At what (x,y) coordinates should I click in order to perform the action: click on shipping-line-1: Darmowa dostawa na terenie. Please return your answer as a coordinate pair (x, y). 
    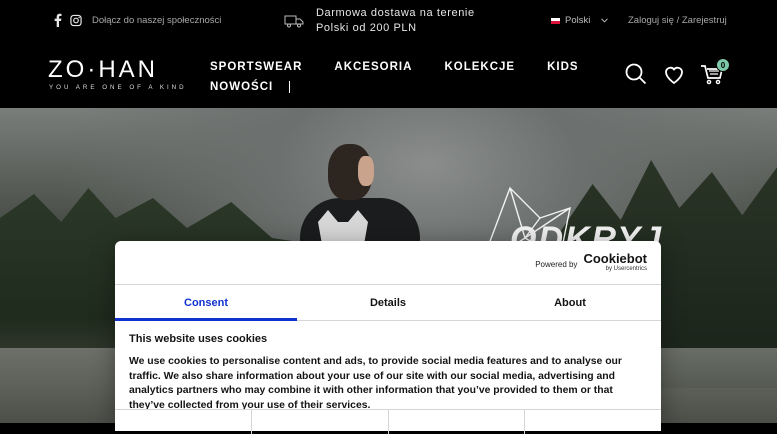
    Looking at the image, I should click on (395, 13).